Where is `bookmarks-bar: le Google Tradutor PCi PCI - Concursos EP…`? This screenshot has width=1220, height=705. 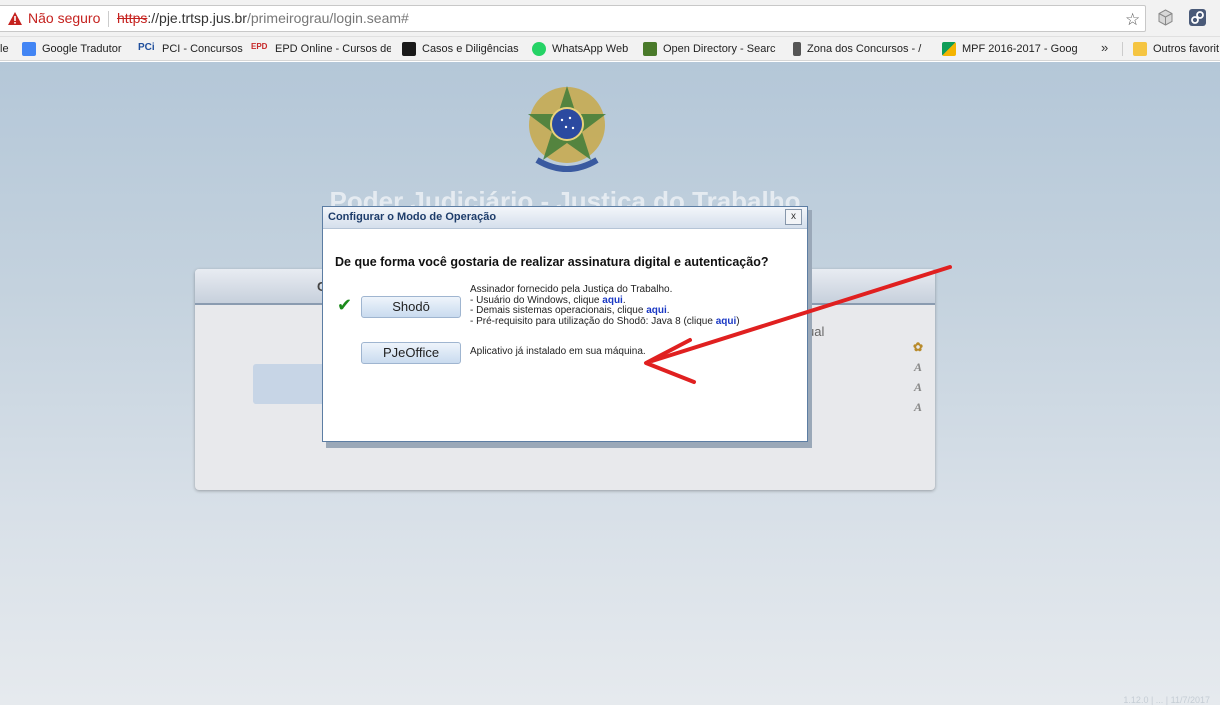 bookmarks-bar: le Google Tradutor PCi PCI - Concursos EP… is located at coordinates (610, 49).